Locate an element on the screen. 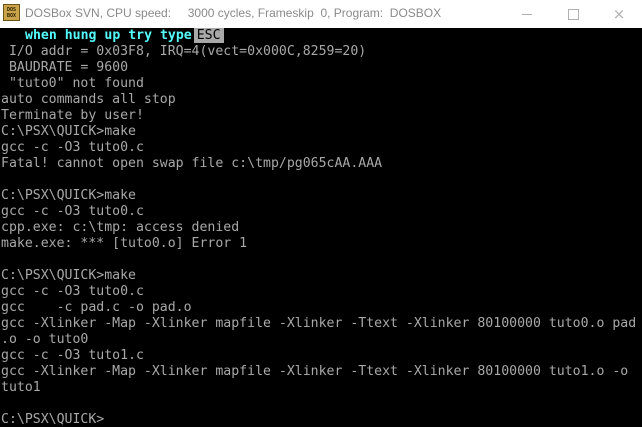 The image size is (642, 427). minimize-button is located at coordinates (527, 14).